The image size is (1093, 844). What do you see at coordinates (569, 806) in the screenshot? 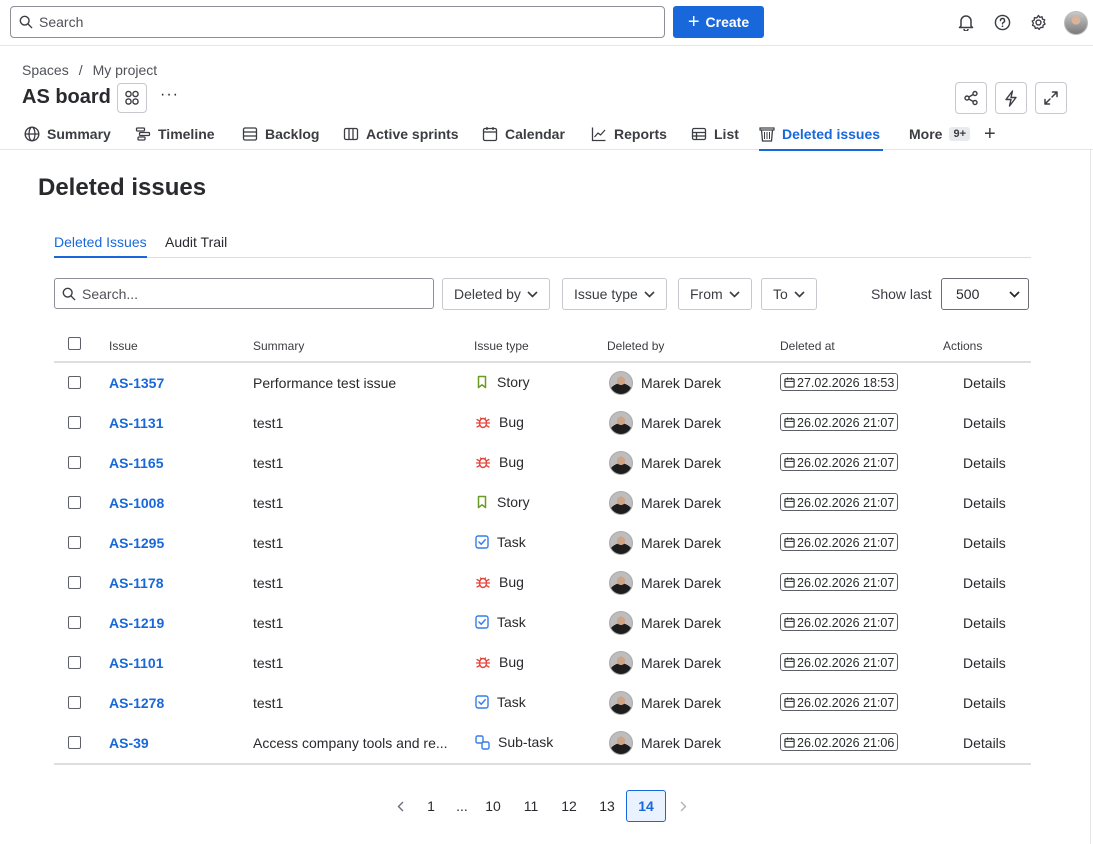
I see `page-12: 12` at bounding box center [569, 806].